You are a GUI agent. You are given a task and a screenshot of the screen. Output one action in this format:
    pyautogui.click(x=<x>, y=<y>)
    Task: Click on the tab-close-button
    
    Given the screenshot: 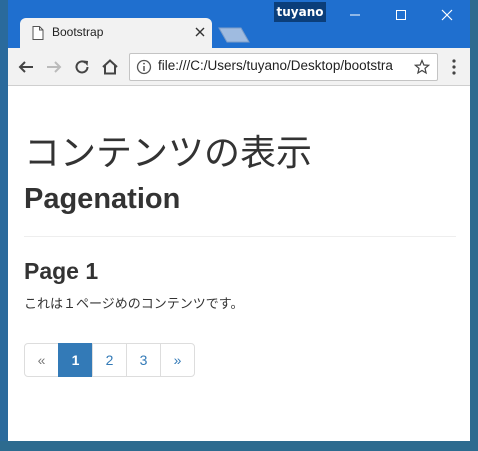 What is the action you would take?
    pyautogui.click(x=200, y=32)
    